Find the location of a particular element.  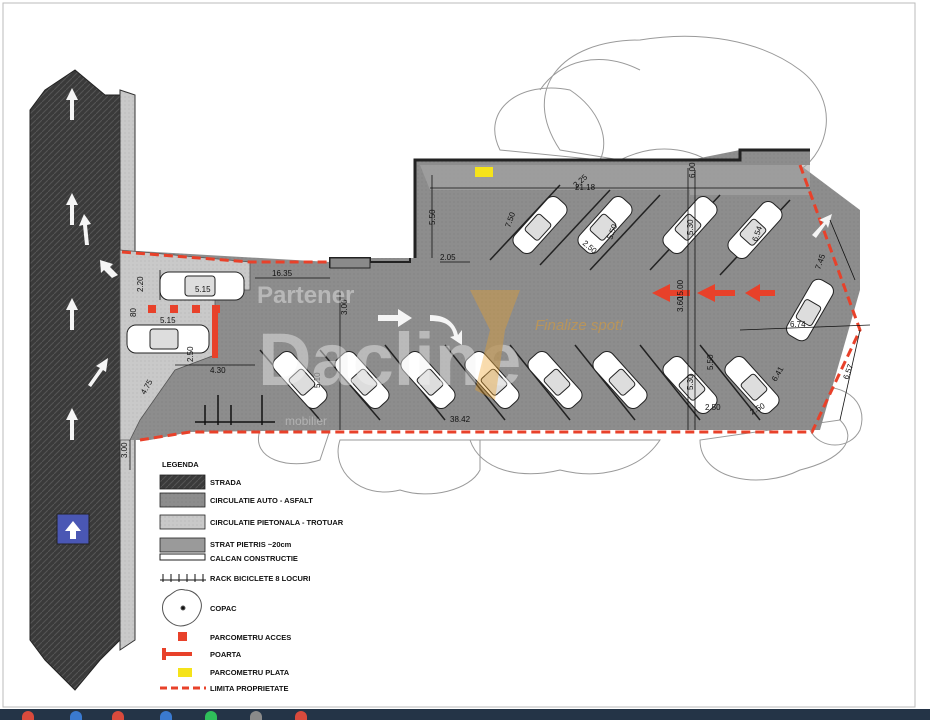

legend-swatch-strada is located at coordinates (182, 482).